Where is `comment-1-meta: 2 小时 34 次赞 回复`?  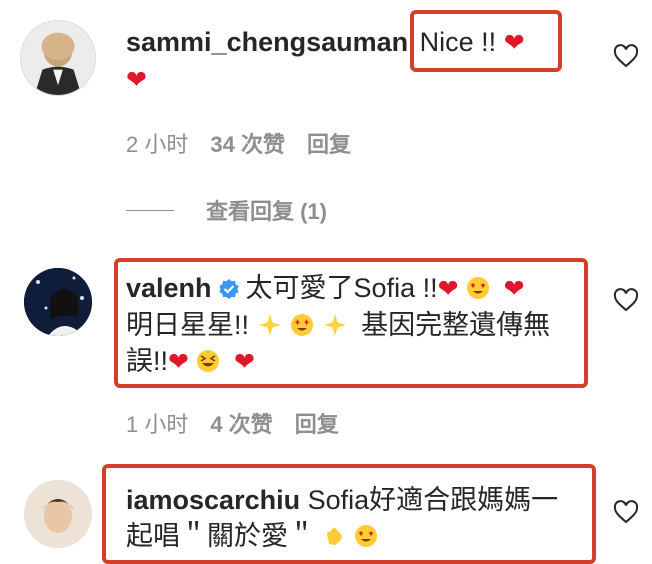
comment-1-meta: 2 小时 34 次赞 回复 is located at coordinates (249, 143).